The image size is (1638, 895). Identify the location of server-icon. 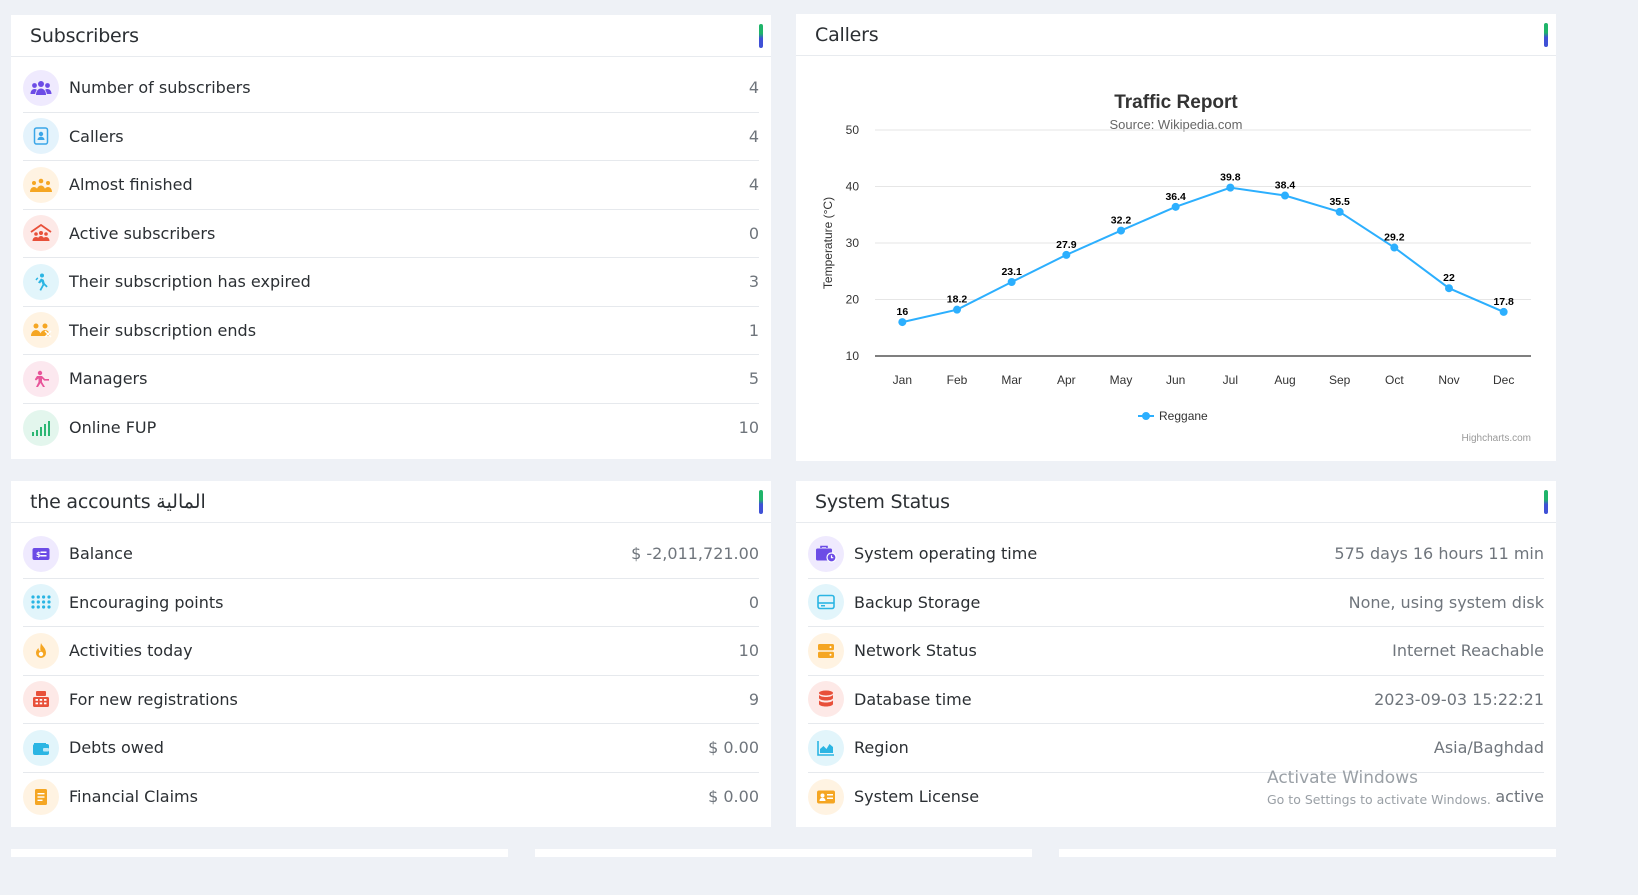
(826, 650).